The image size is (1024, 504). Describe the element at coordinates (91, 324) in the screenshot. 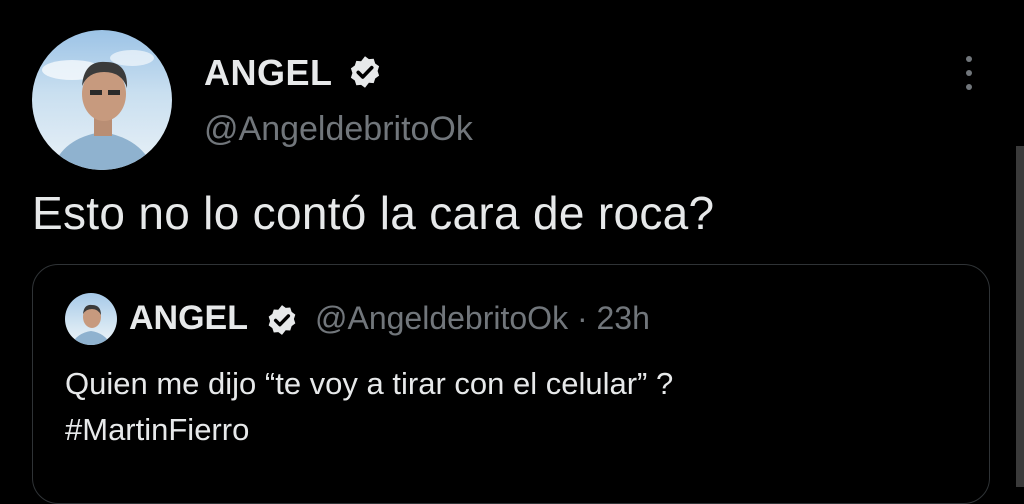

I see `quoted-avatar-photo` at that location.